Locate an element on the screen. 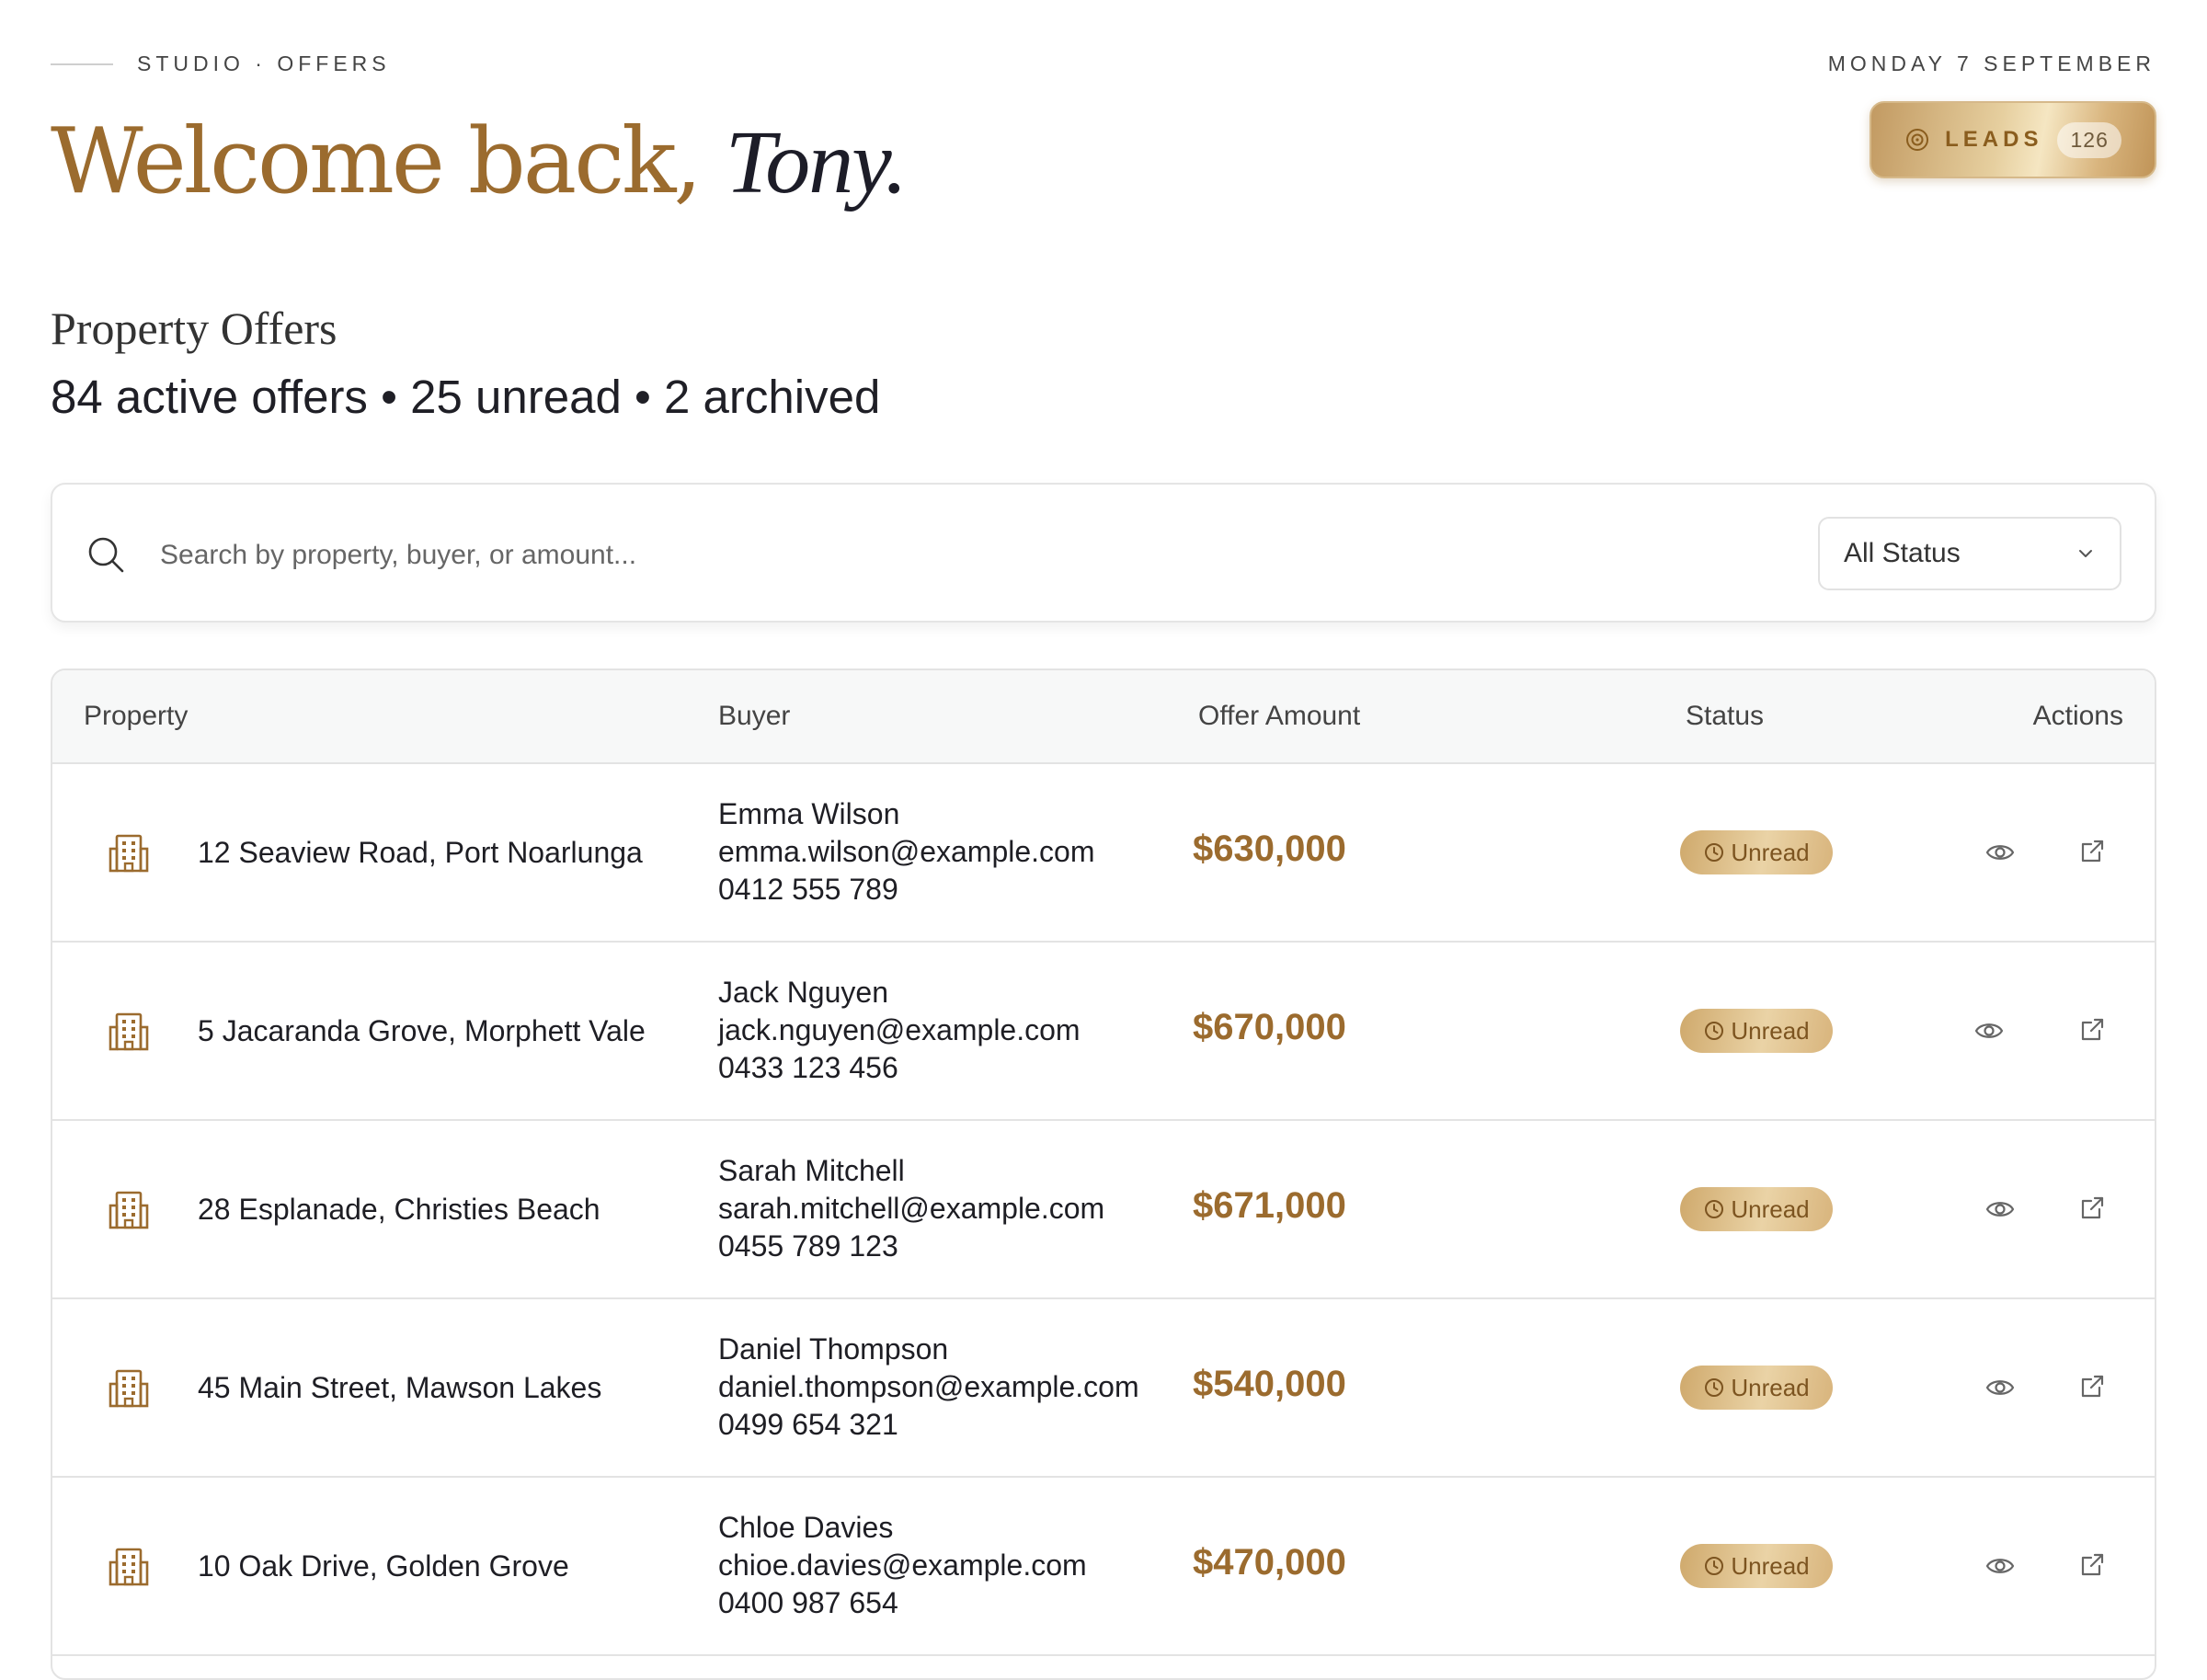  buyer-phone: 0455 789 123 is located at coordinates (808, 1246).